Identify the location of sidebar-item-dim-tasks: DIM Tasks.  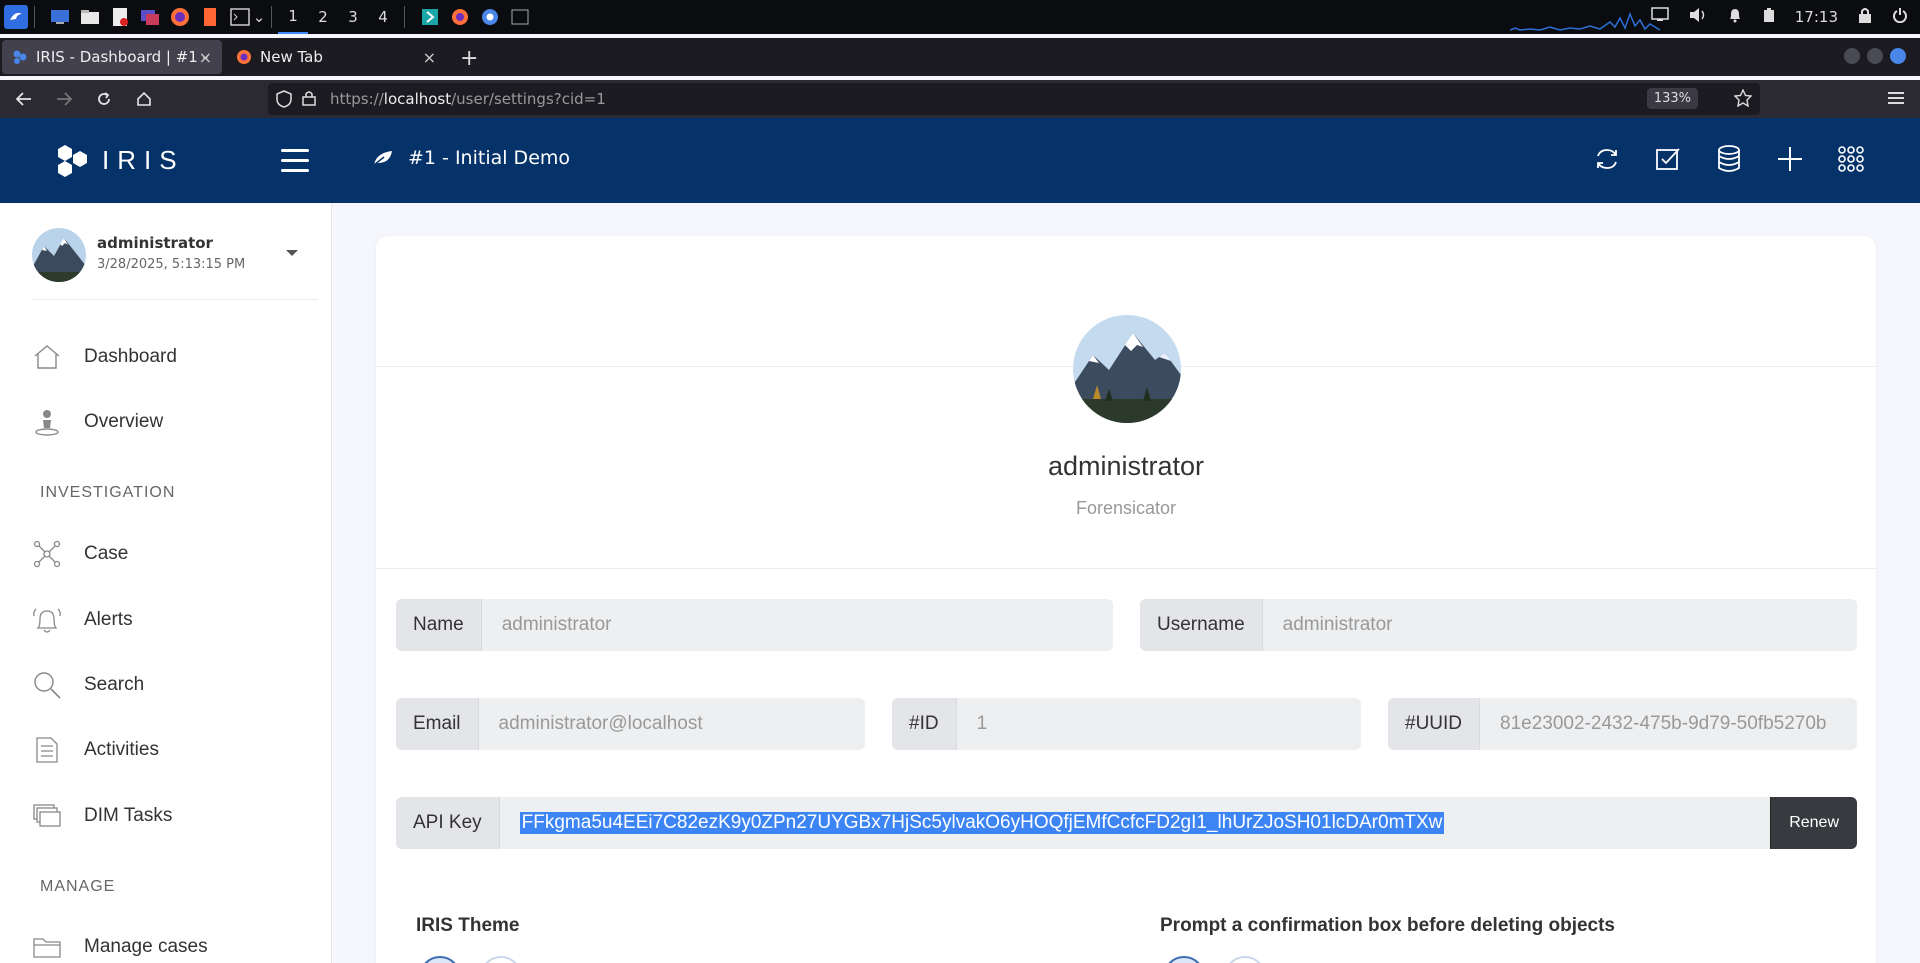
(102, 816).